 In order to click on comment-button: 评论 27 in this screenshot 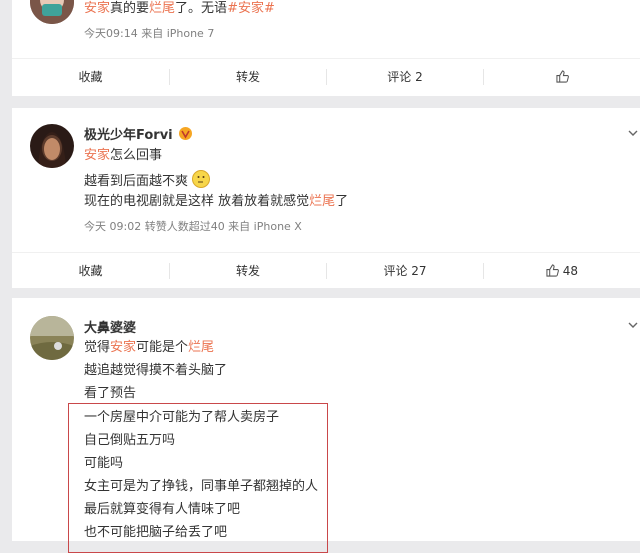, I will do `click(405, 271)`.